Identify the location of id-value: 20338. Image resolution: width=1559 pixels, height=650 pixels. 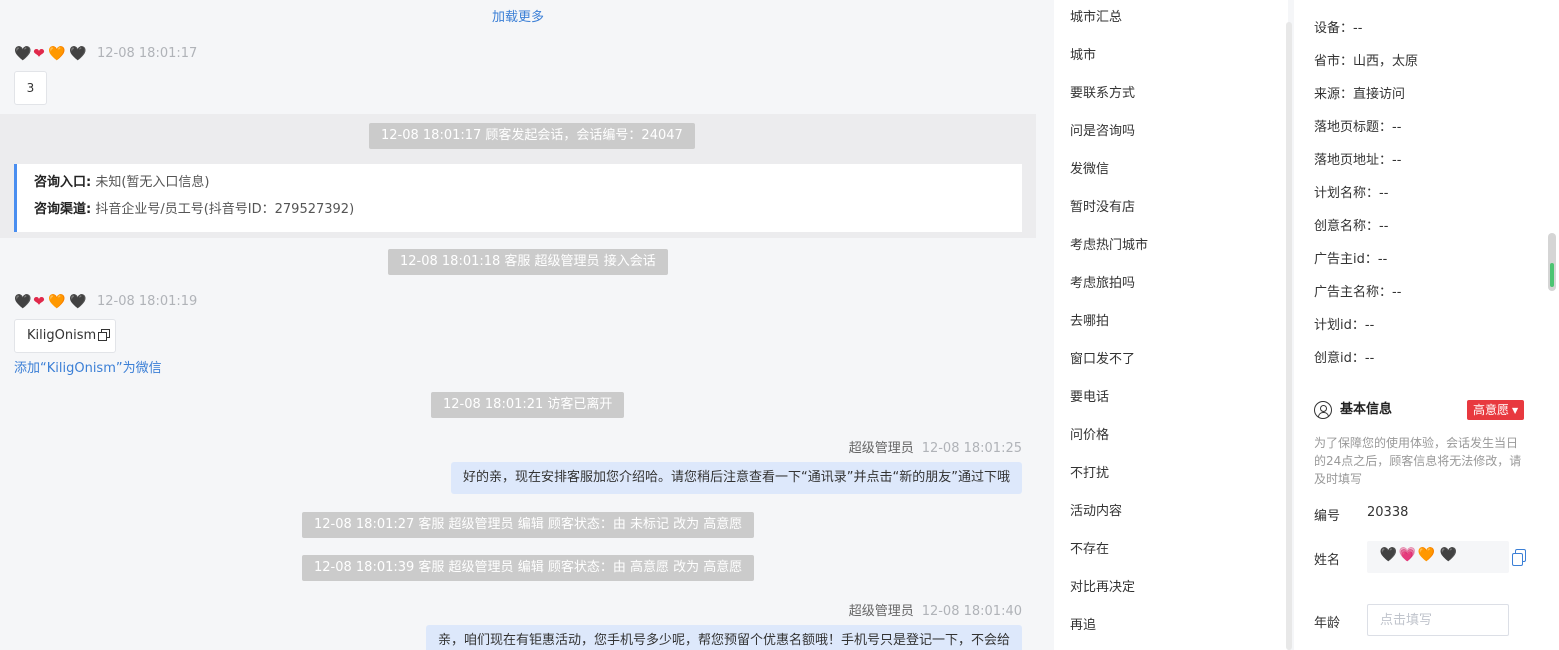
(1388, 512).